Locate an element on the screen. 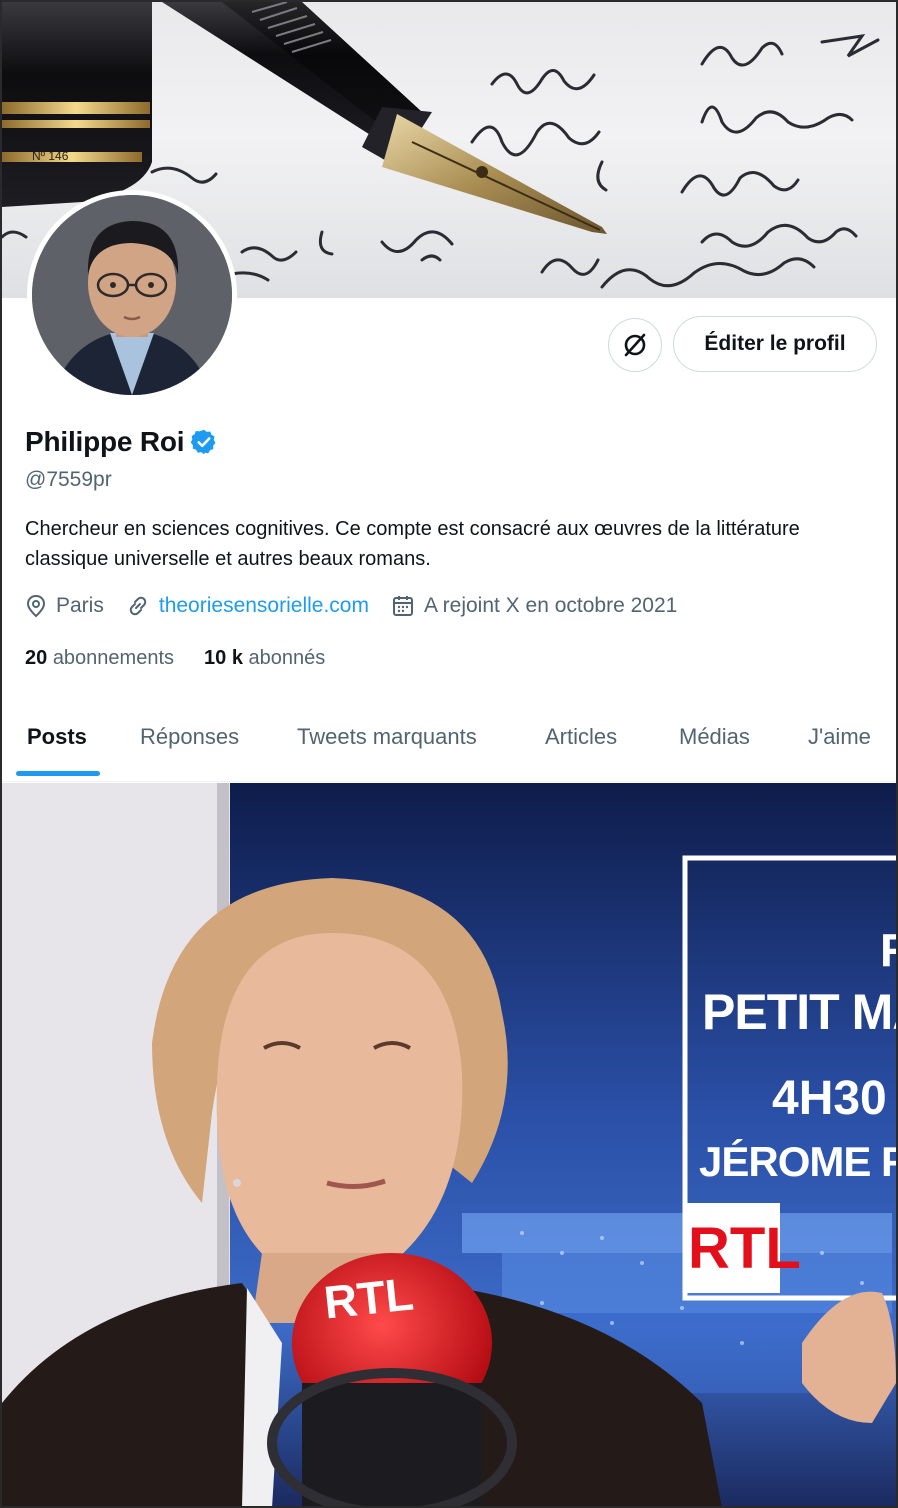 The height and width of the screenshot is (1508, 898). active-tab-indicator is located at coordinates (58, 773).